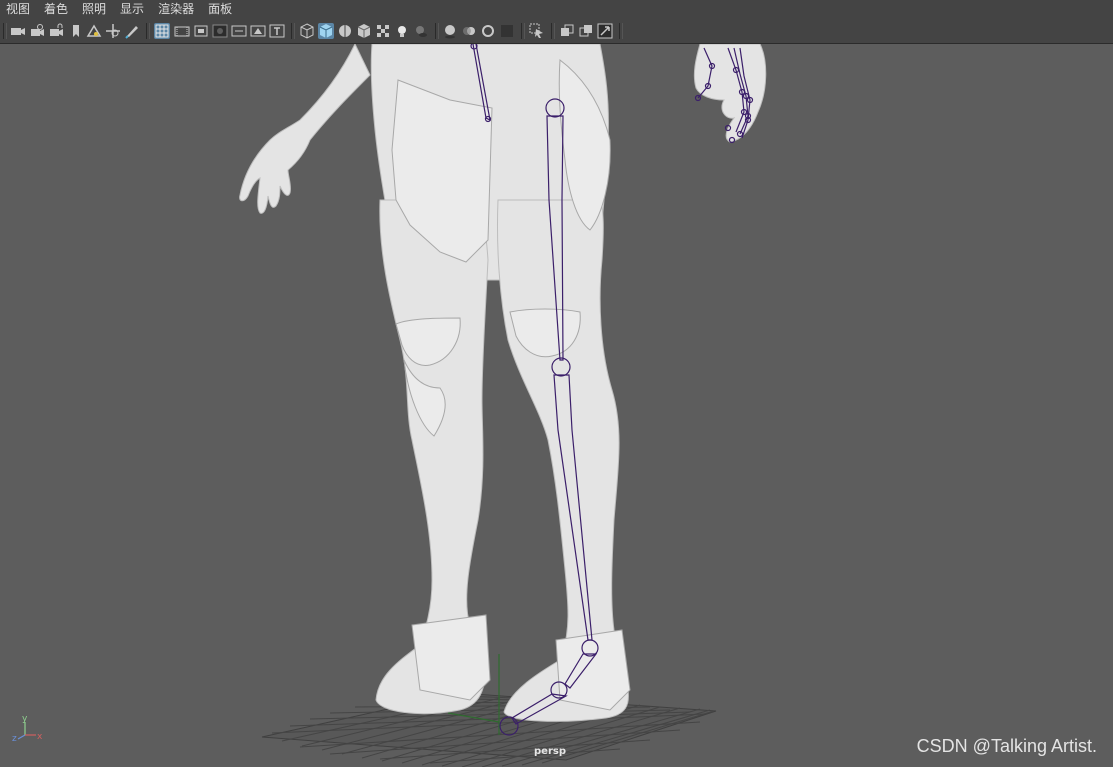 The image size is (1113, 767). Describe the element at coordinates (451, 657) in the screenshot. I see `model-boot-left` at that location.